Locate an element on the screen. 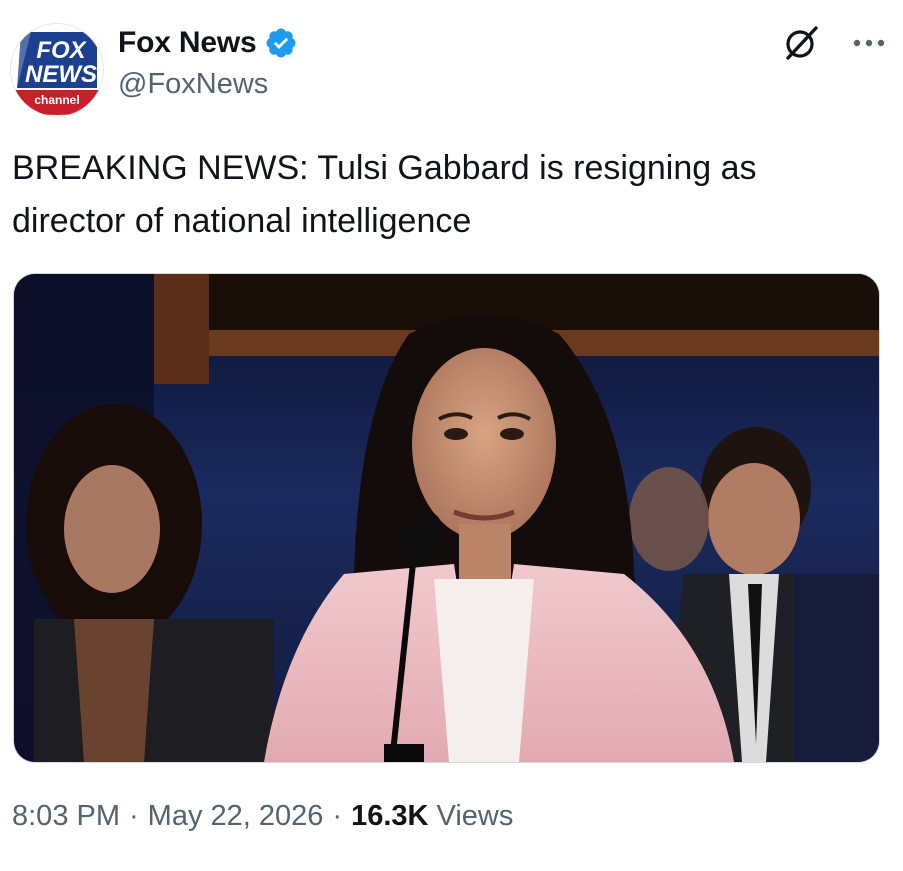 The height and width of the screenshot is (871, 903). author-display-name: Fox News is located at coordinates (187, 43).